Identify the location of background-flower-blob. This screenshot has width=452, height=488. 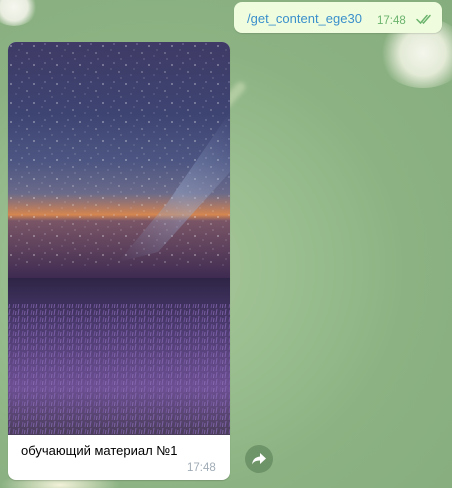
(19, 13).